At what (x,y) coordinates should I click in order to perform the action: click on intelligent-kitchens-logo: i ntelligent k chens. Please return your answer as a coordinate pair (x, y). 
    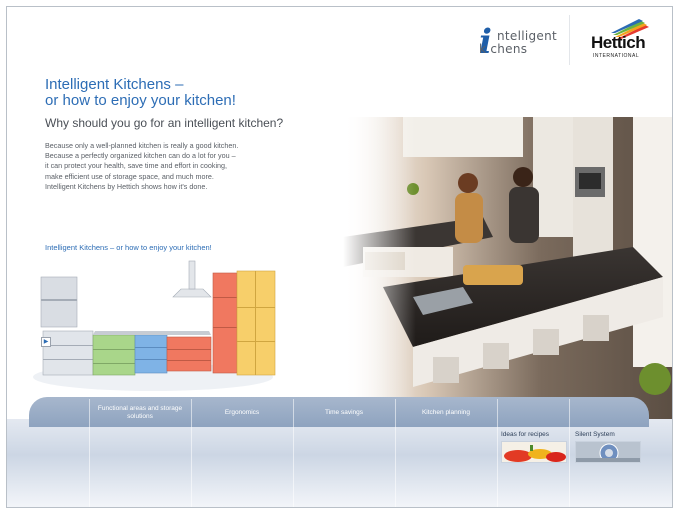
    Looking at the image, I should click on (521, 43).